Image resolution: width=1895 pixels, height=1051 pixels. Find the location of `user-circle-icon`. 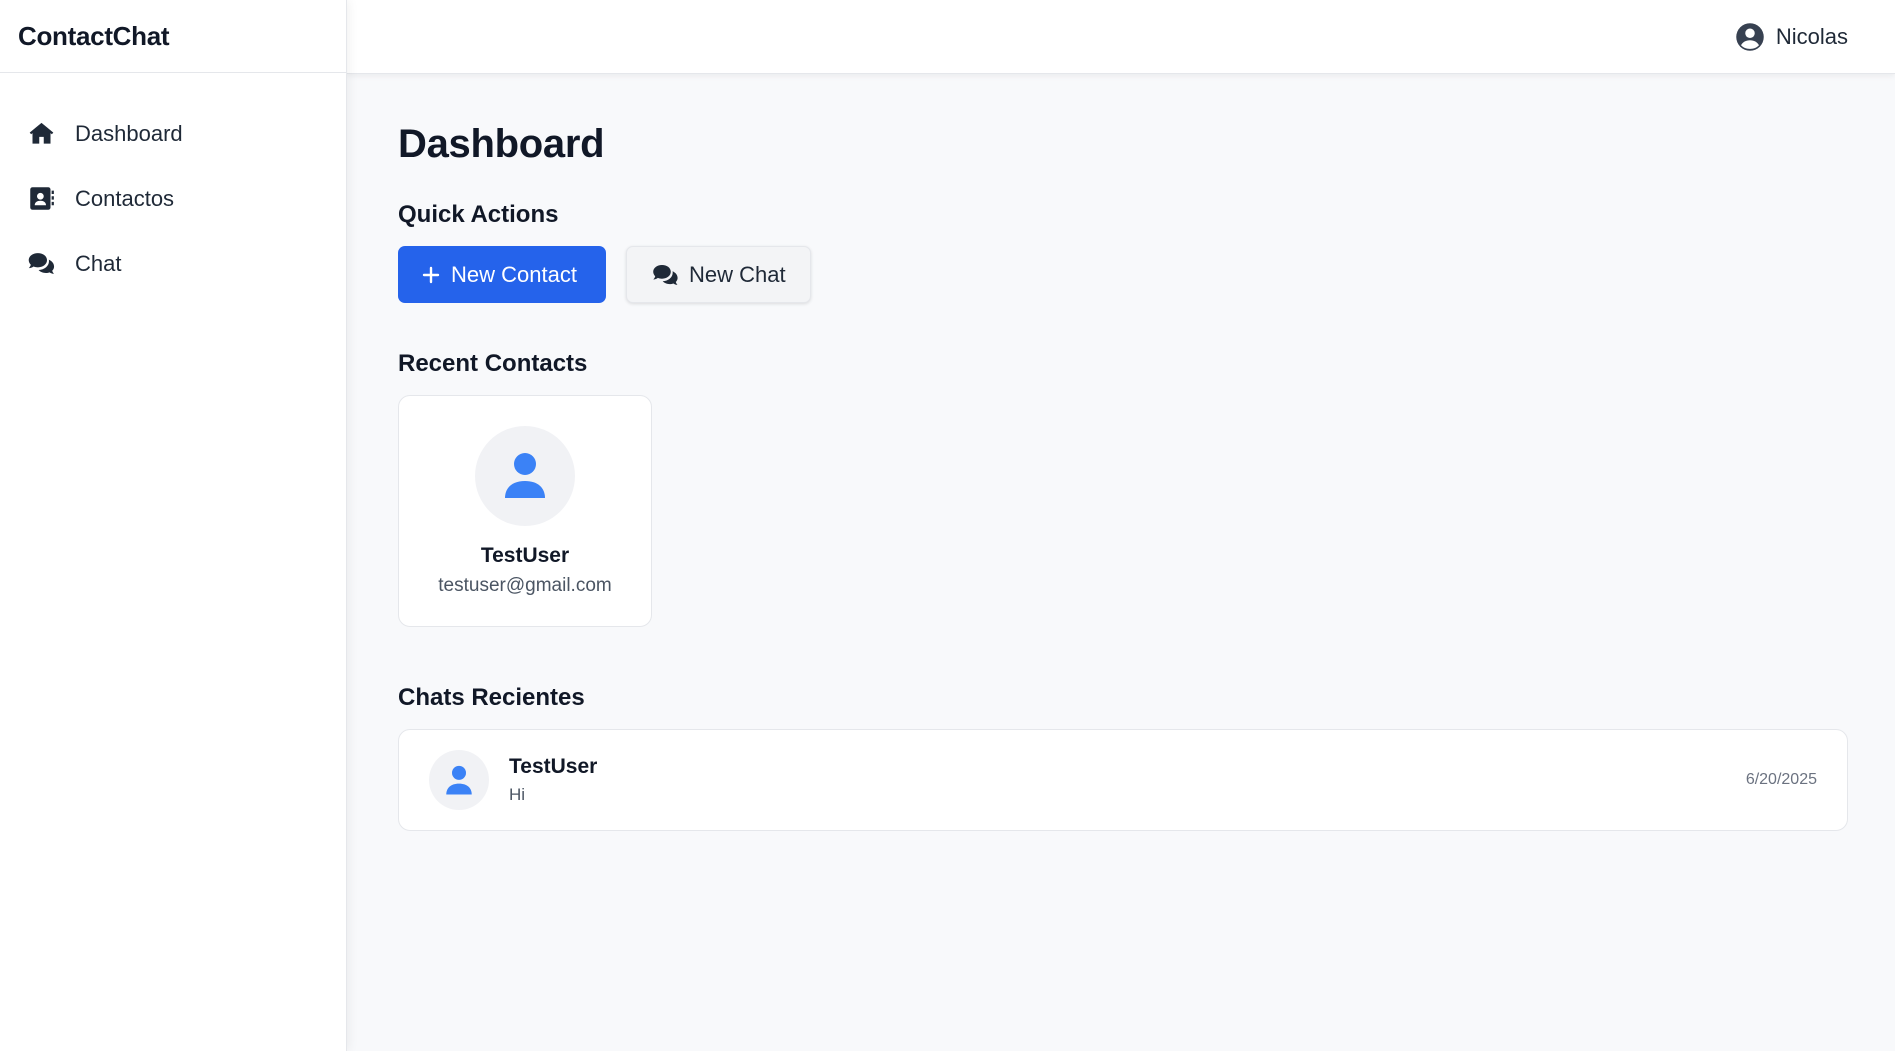

user-circle-icon is located at coordinates (1750, 36).